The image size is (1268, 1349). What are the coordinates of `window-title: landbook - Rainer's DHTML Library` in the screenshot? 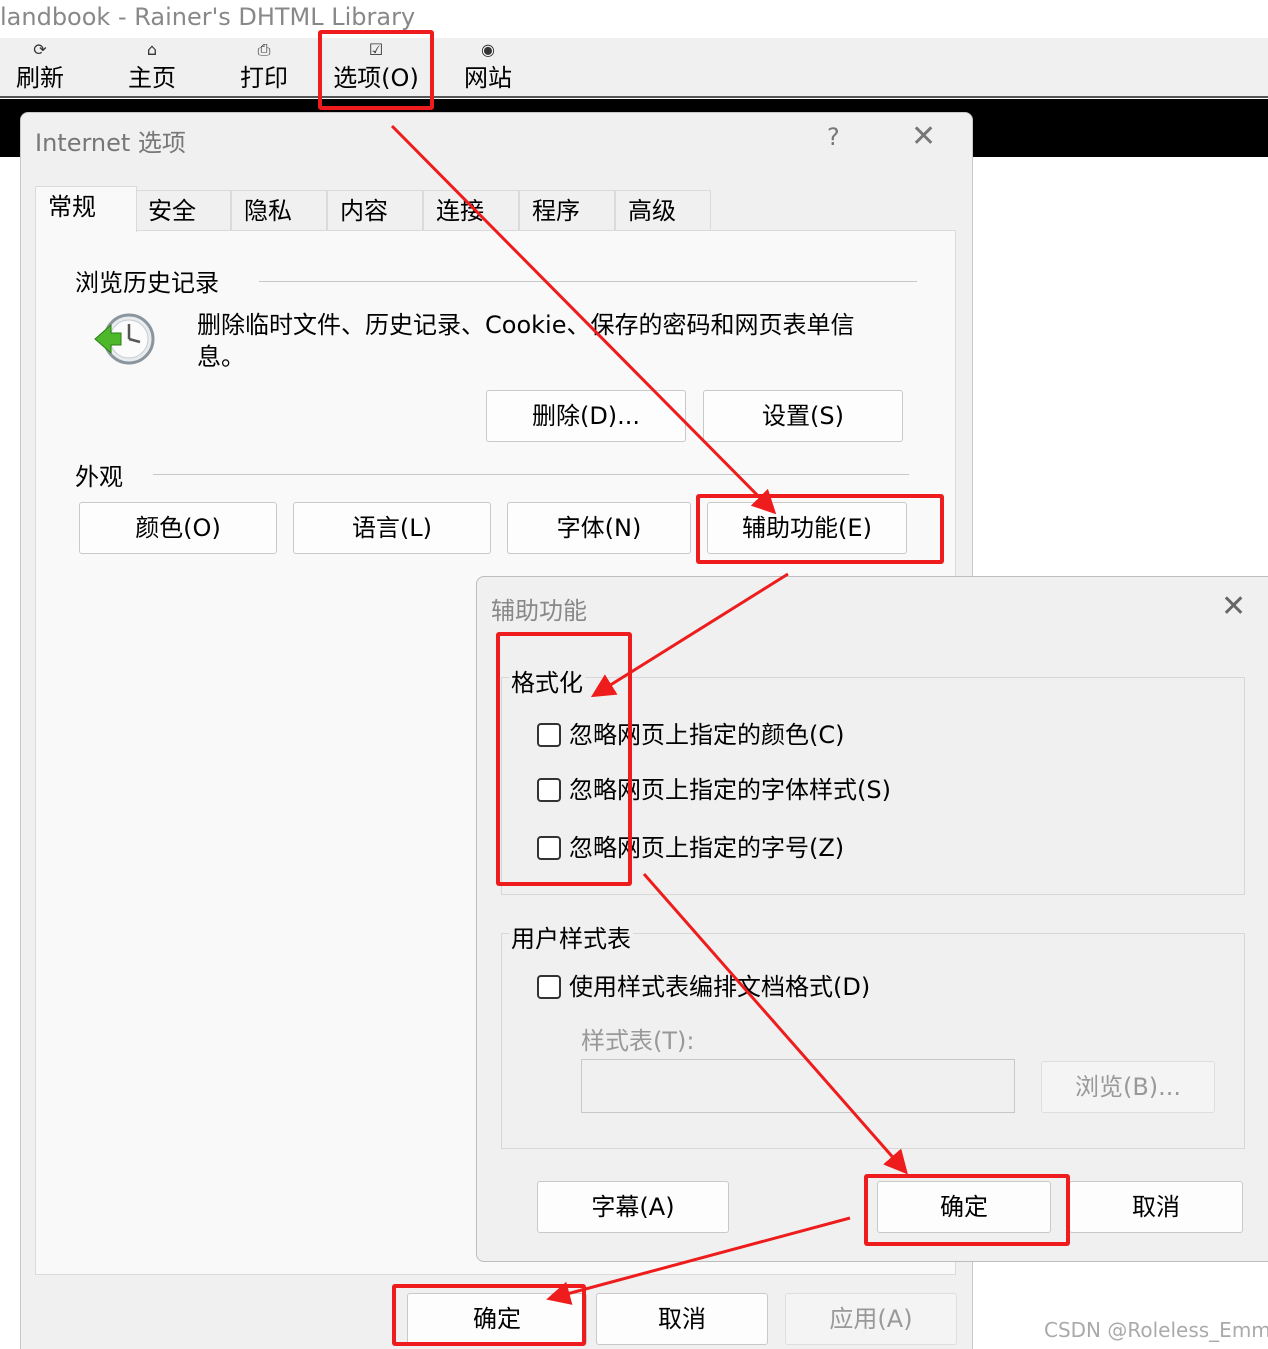 It's located at (634, 19).